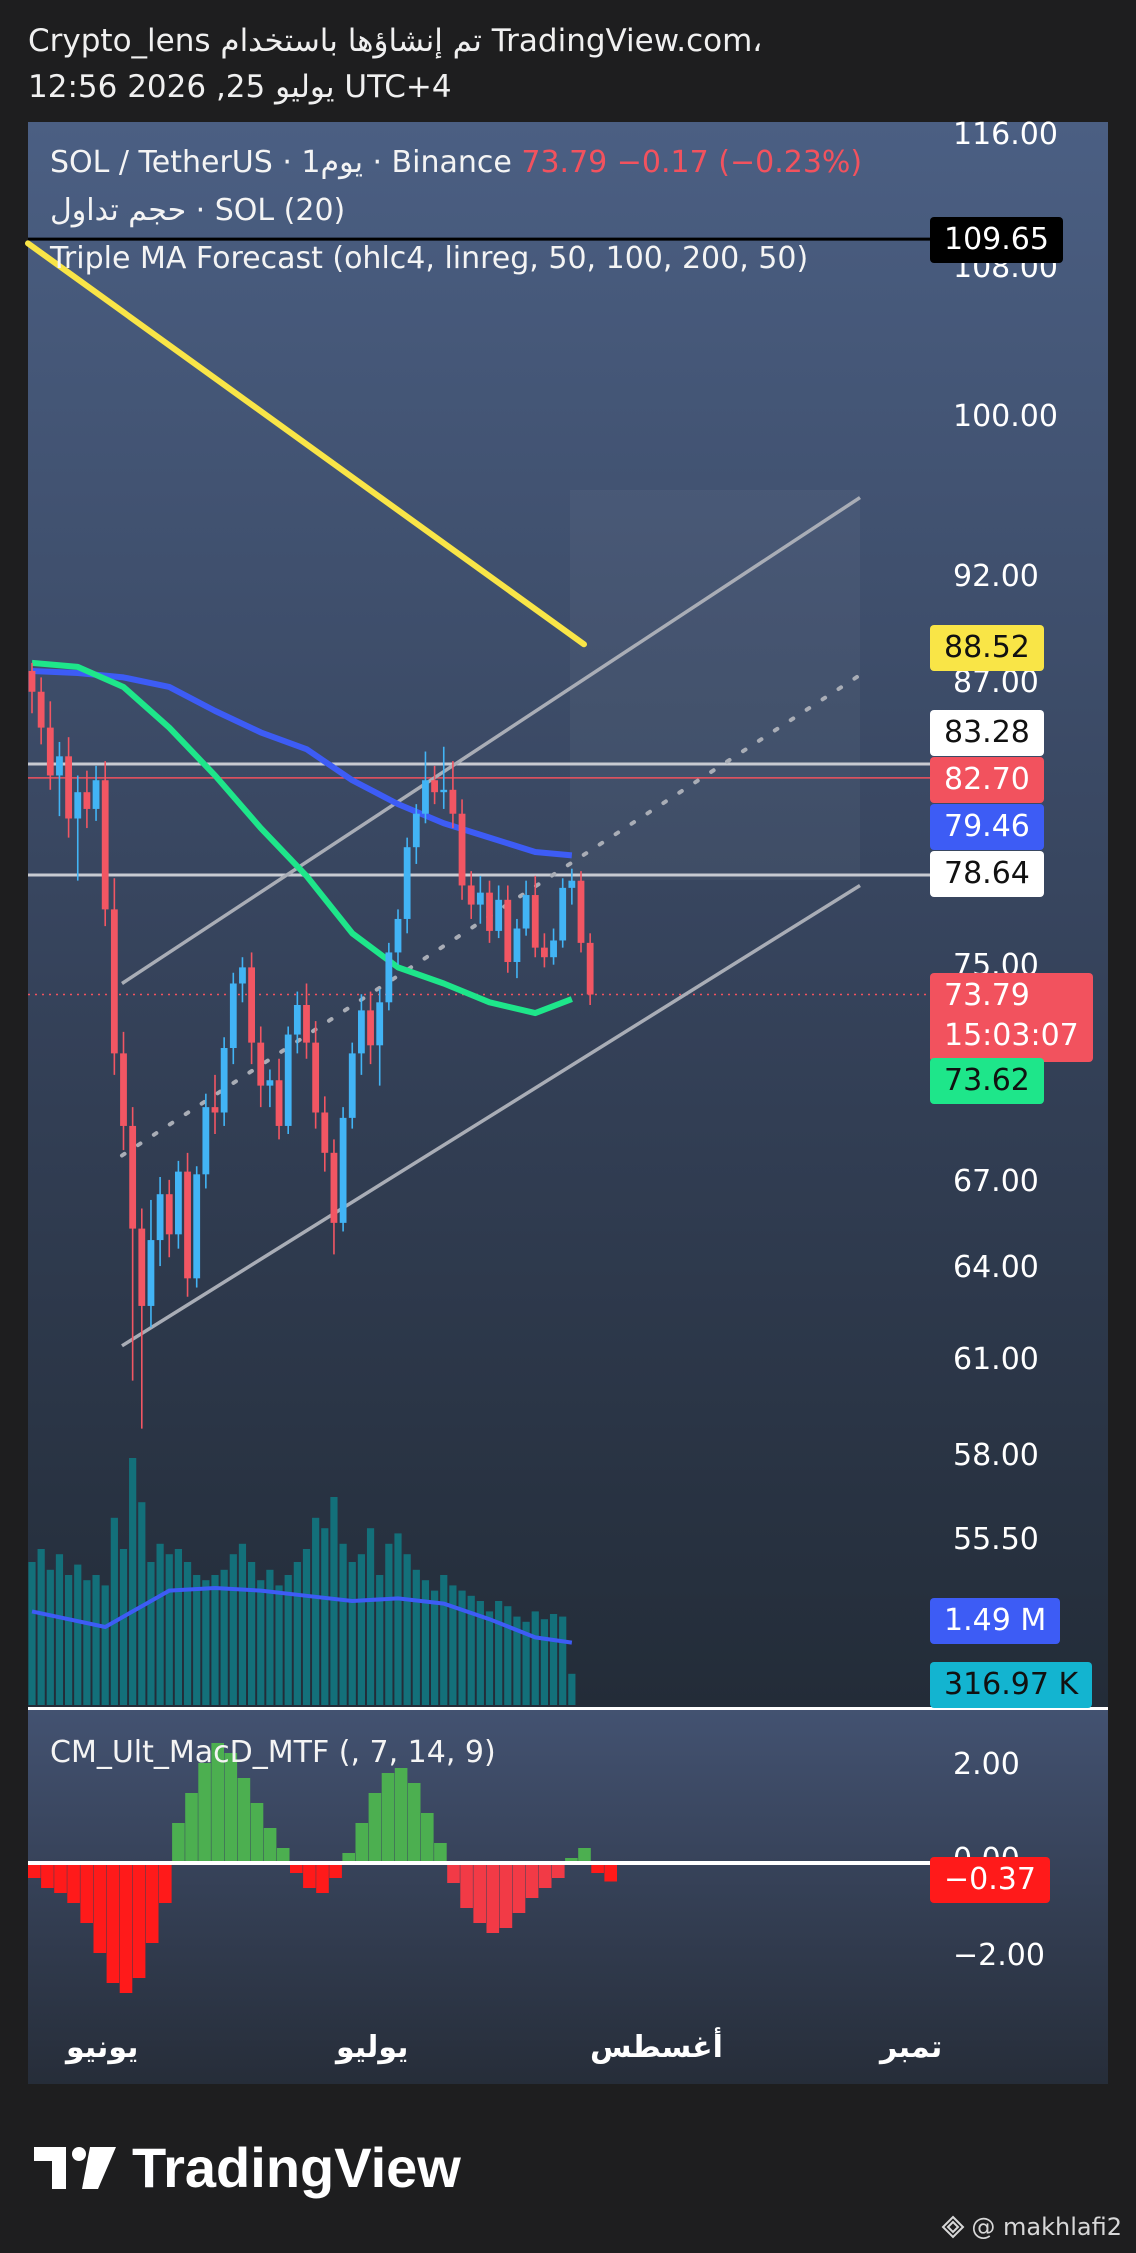  What do you see at coordinates (987, 995) in the screenshot?
I see `last-price-label: 73.79` at bounding box center [987, 995].